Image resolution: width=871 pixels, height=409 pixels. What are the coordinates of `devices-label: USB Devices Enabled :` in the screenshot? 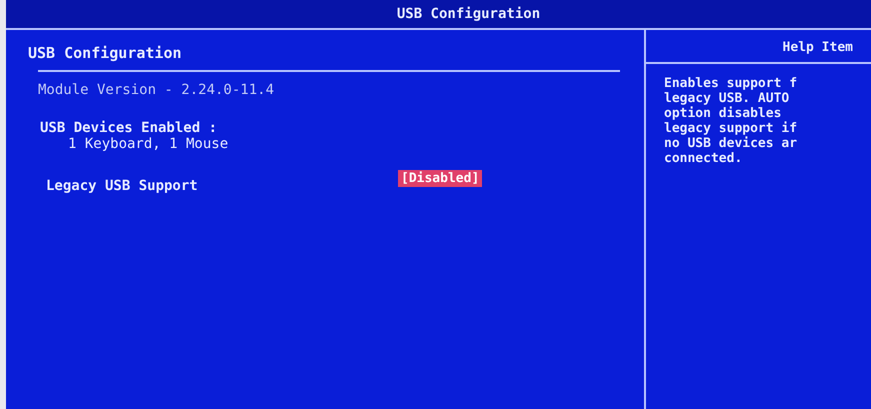 It's located at (129, 128).